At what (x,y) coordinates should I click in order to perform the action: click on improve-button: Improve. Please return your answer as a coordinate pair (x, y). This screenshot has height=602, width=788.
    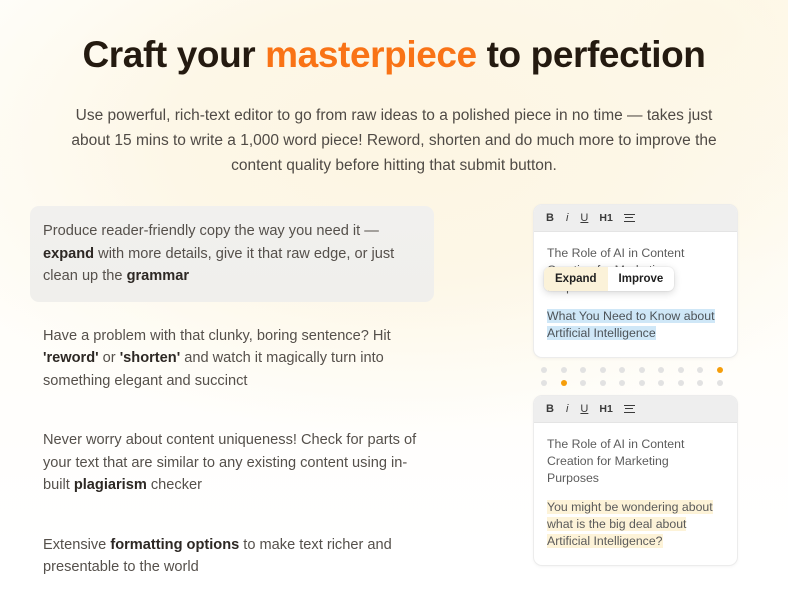
    Looking at the image, I should click on (641, 279).